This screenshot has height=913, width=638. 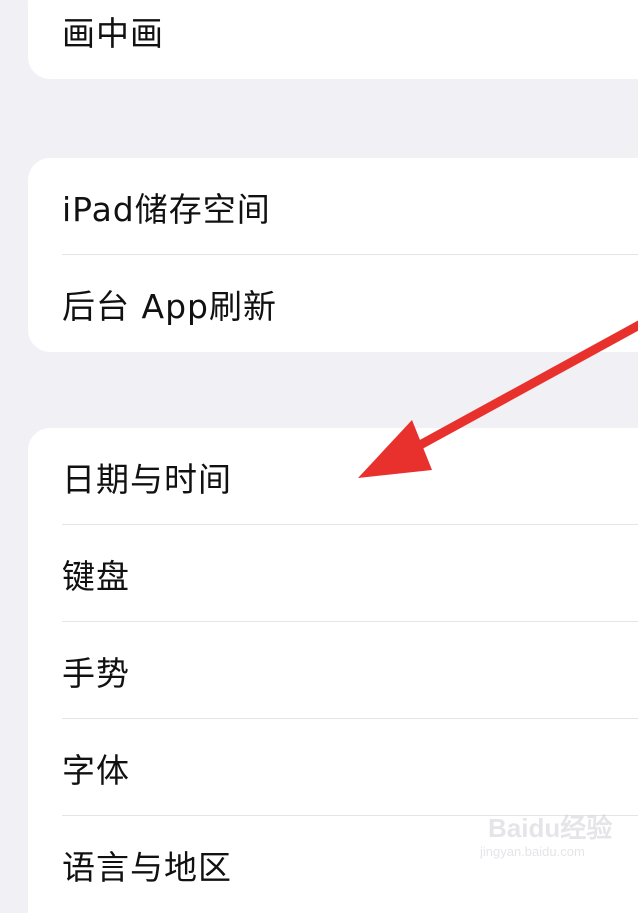 What do you see at coordinates (333, 767) in the screenshot?
I see `settings-row-fonts: 字体` at bounding box center [333, 767].